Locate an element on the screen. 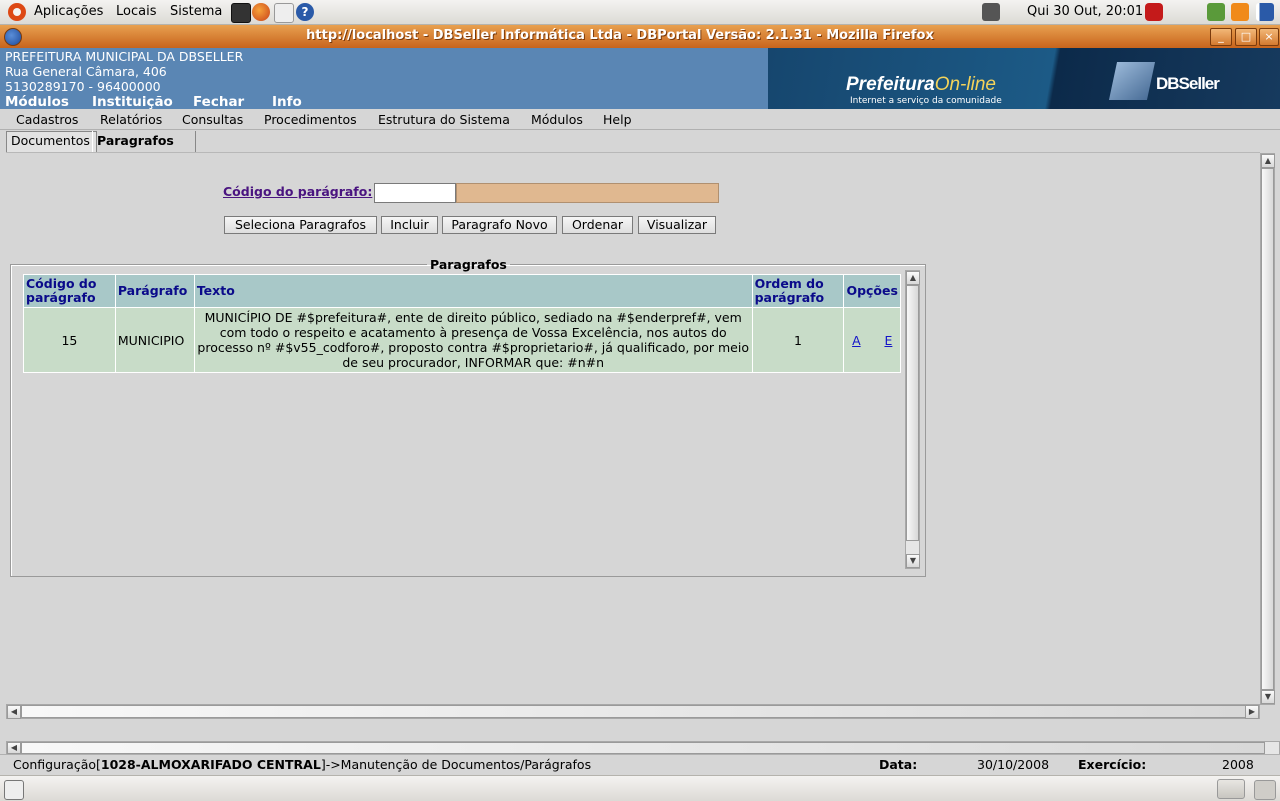 The width and height of the screenshot is (1280, 801). page-scroll-down-icon: ▼ is located at coordinates (1268, 697).